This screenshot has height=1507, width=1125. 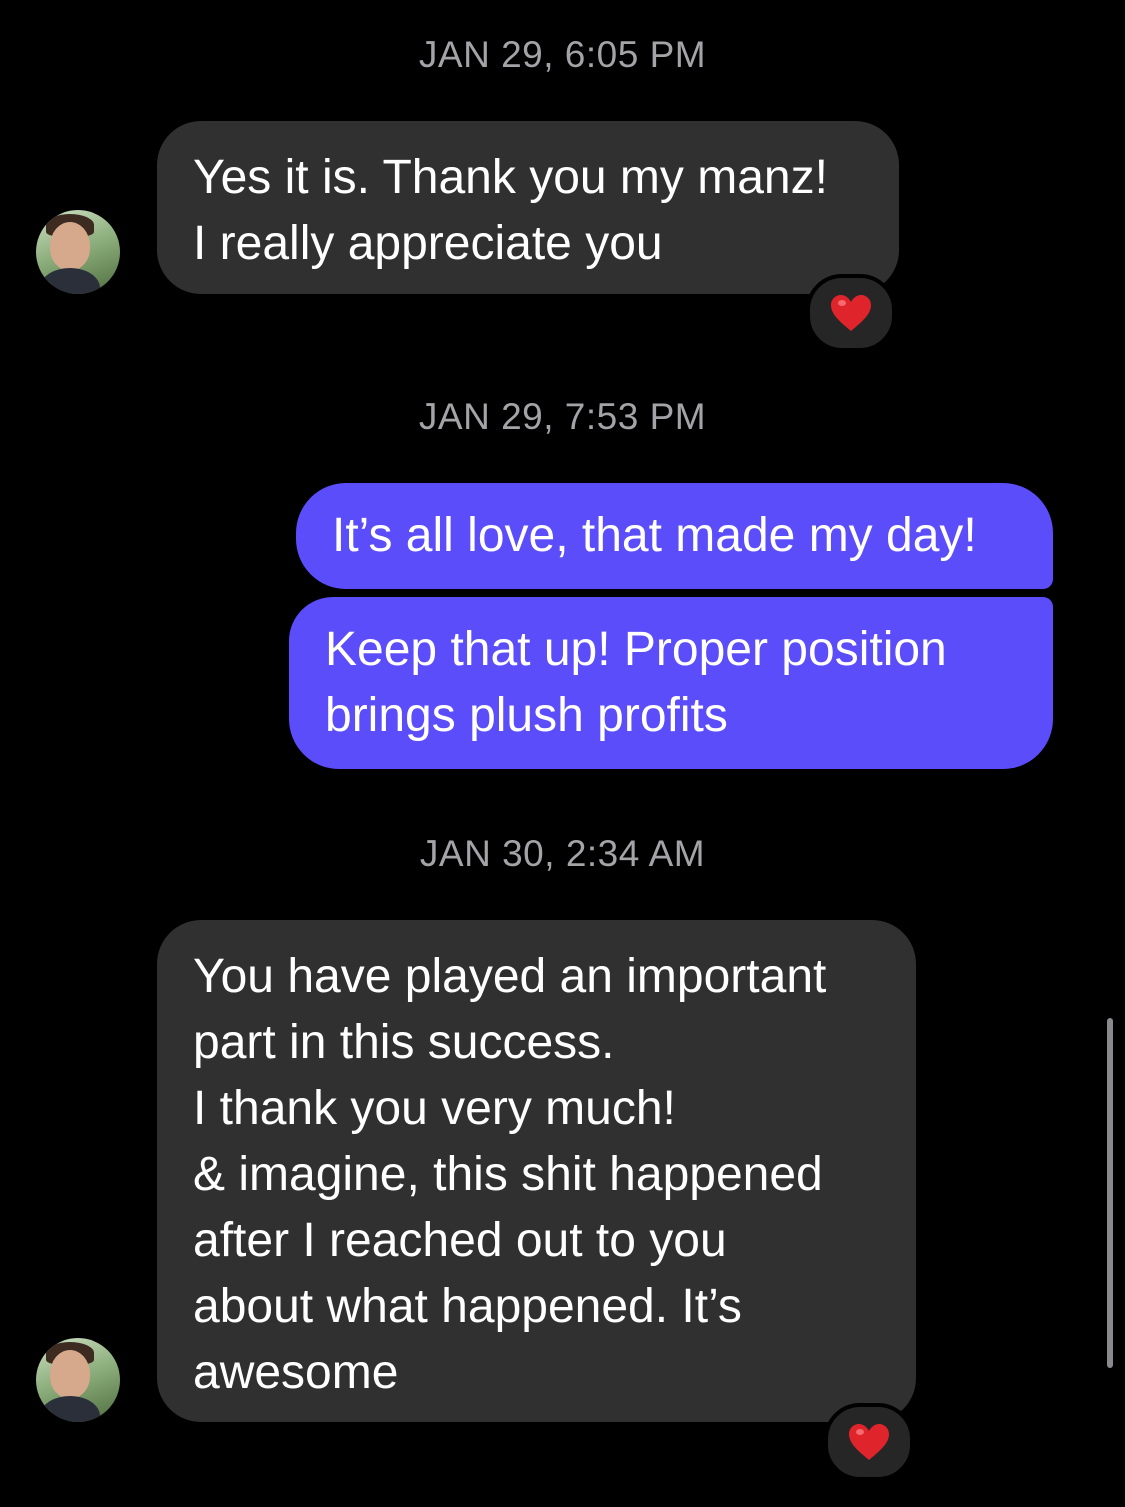 I want to click on timestamp: JAN 29, 6:05 PM, so click(x=562, y=54).